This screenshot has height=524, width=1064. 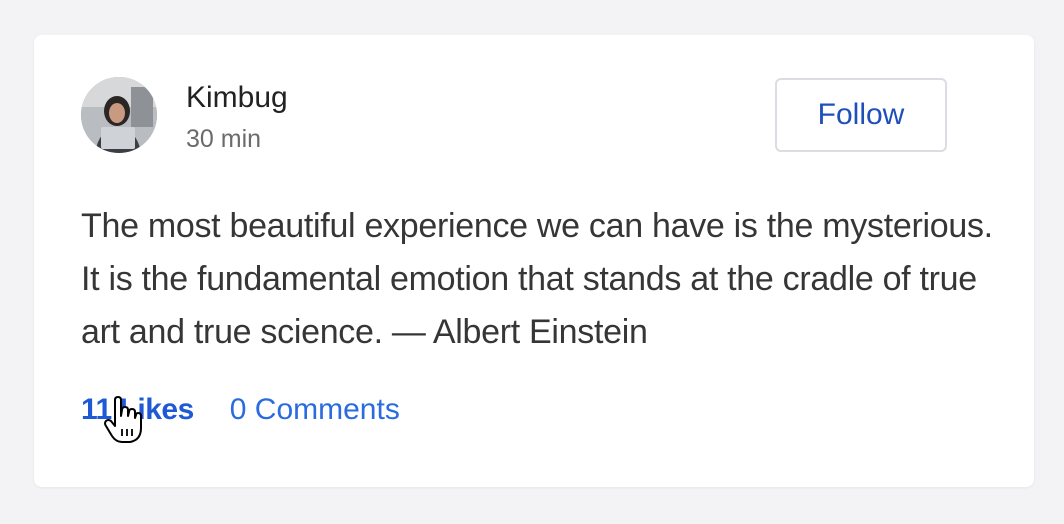 I want to click on avatar, so click(x=119, y=115).